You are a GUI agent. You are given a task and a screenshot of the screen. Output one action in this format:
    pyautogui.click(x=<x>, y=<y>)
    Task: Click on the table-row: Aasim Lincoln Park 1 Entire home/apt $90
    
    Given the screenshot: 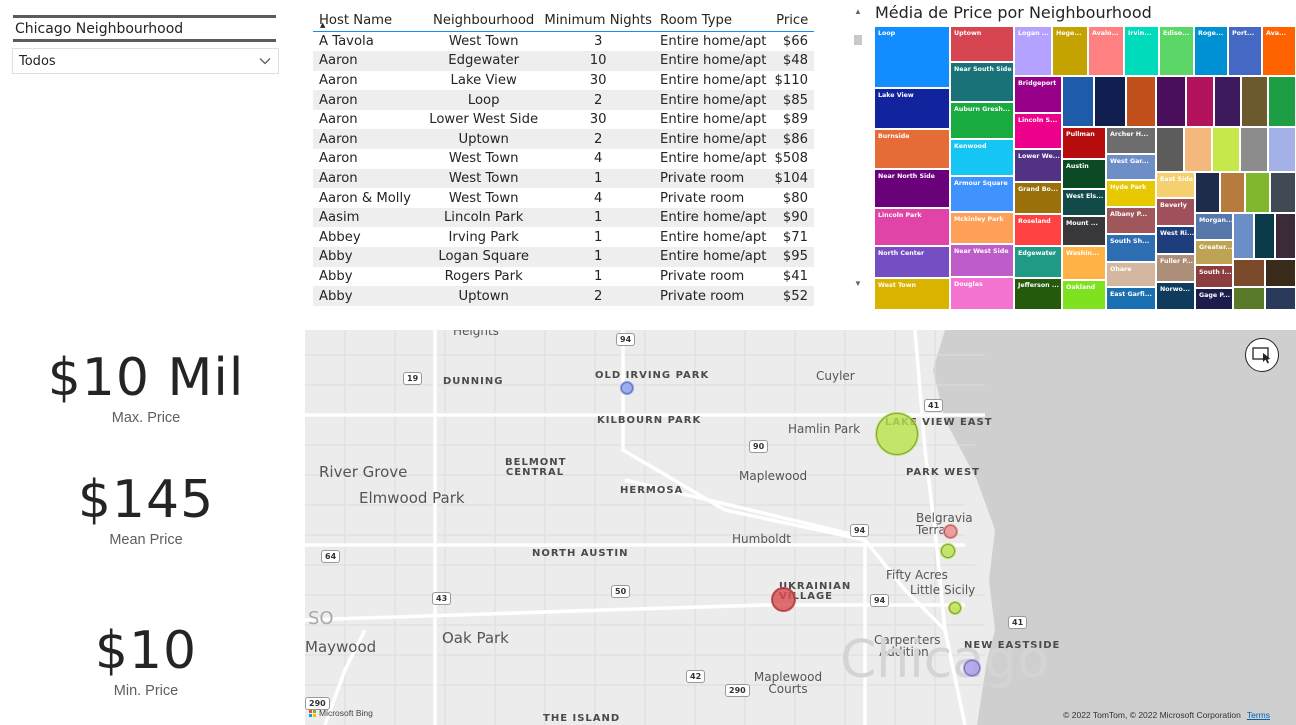 What is the action you would take?
    pyautogui.click(x=563, y=217)
    